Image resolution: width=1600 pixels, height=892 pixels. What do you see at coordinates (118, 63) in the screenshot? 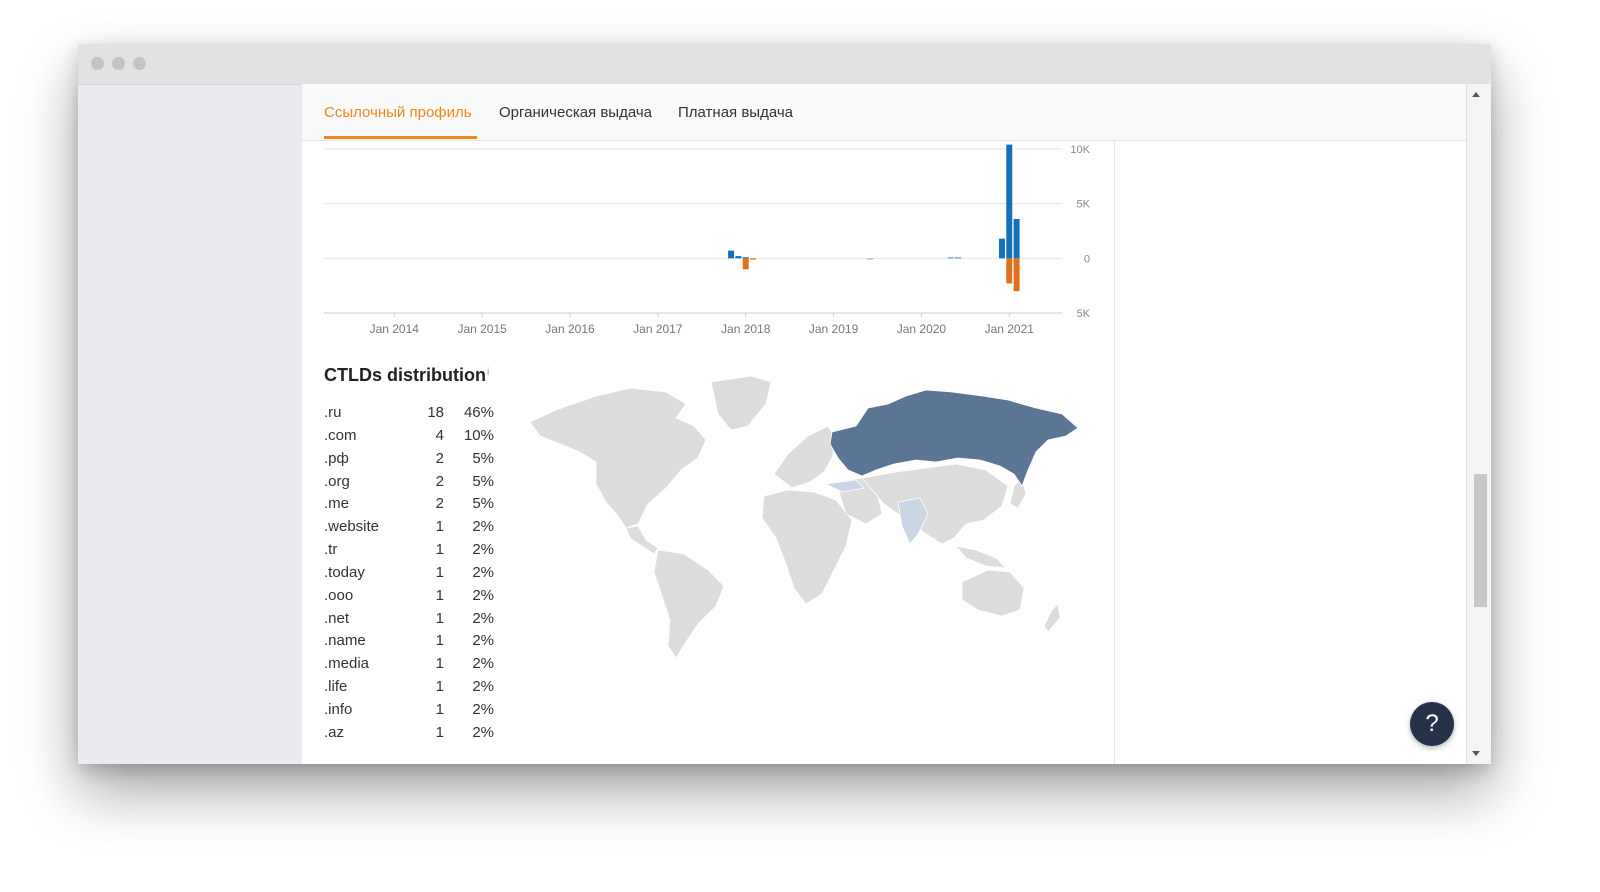
I see `minimize-window-dot` at bounding box center [118, 63].